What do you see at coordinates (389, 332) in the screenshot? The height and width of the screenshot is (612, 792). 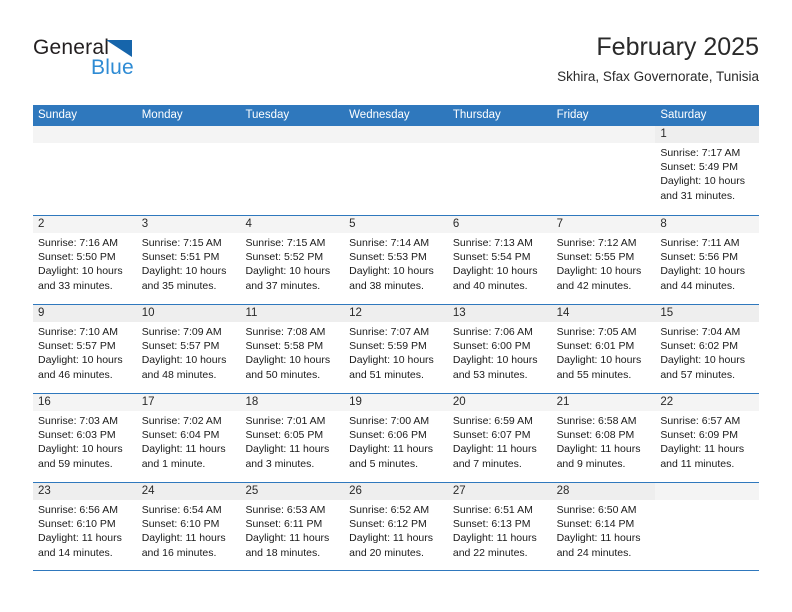 I see `sunrise-text: Sunrise: 7:07 AM` at bounding box center [389, 332].